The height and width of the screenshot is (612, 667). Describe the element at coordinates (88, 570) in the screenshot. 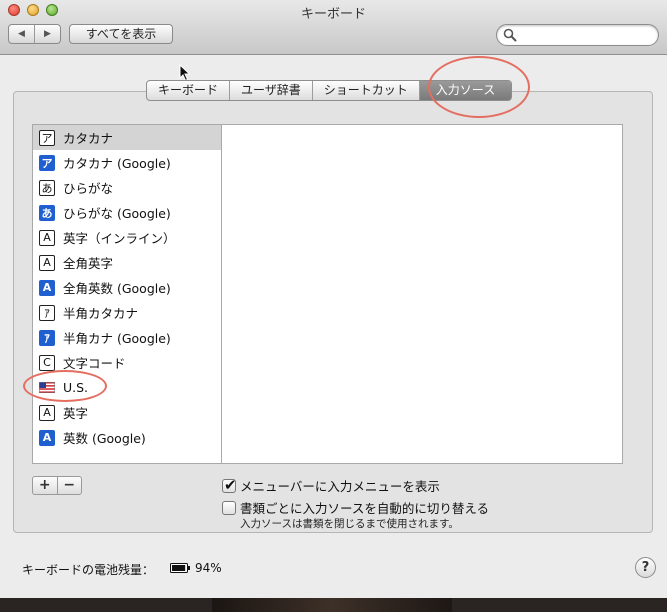

I see `battery-level-label: キーボードの電池残量：` at that location.